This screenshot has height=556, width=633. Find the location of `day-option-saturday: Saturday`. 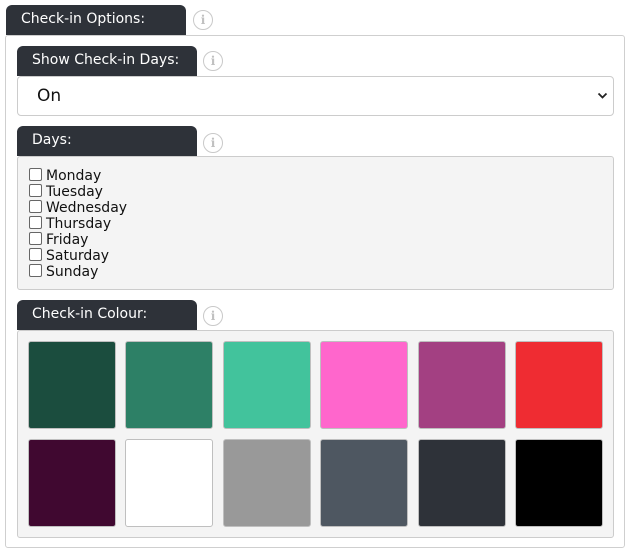

day-option-saturday: Saturday is located at coordinates (69, 256).